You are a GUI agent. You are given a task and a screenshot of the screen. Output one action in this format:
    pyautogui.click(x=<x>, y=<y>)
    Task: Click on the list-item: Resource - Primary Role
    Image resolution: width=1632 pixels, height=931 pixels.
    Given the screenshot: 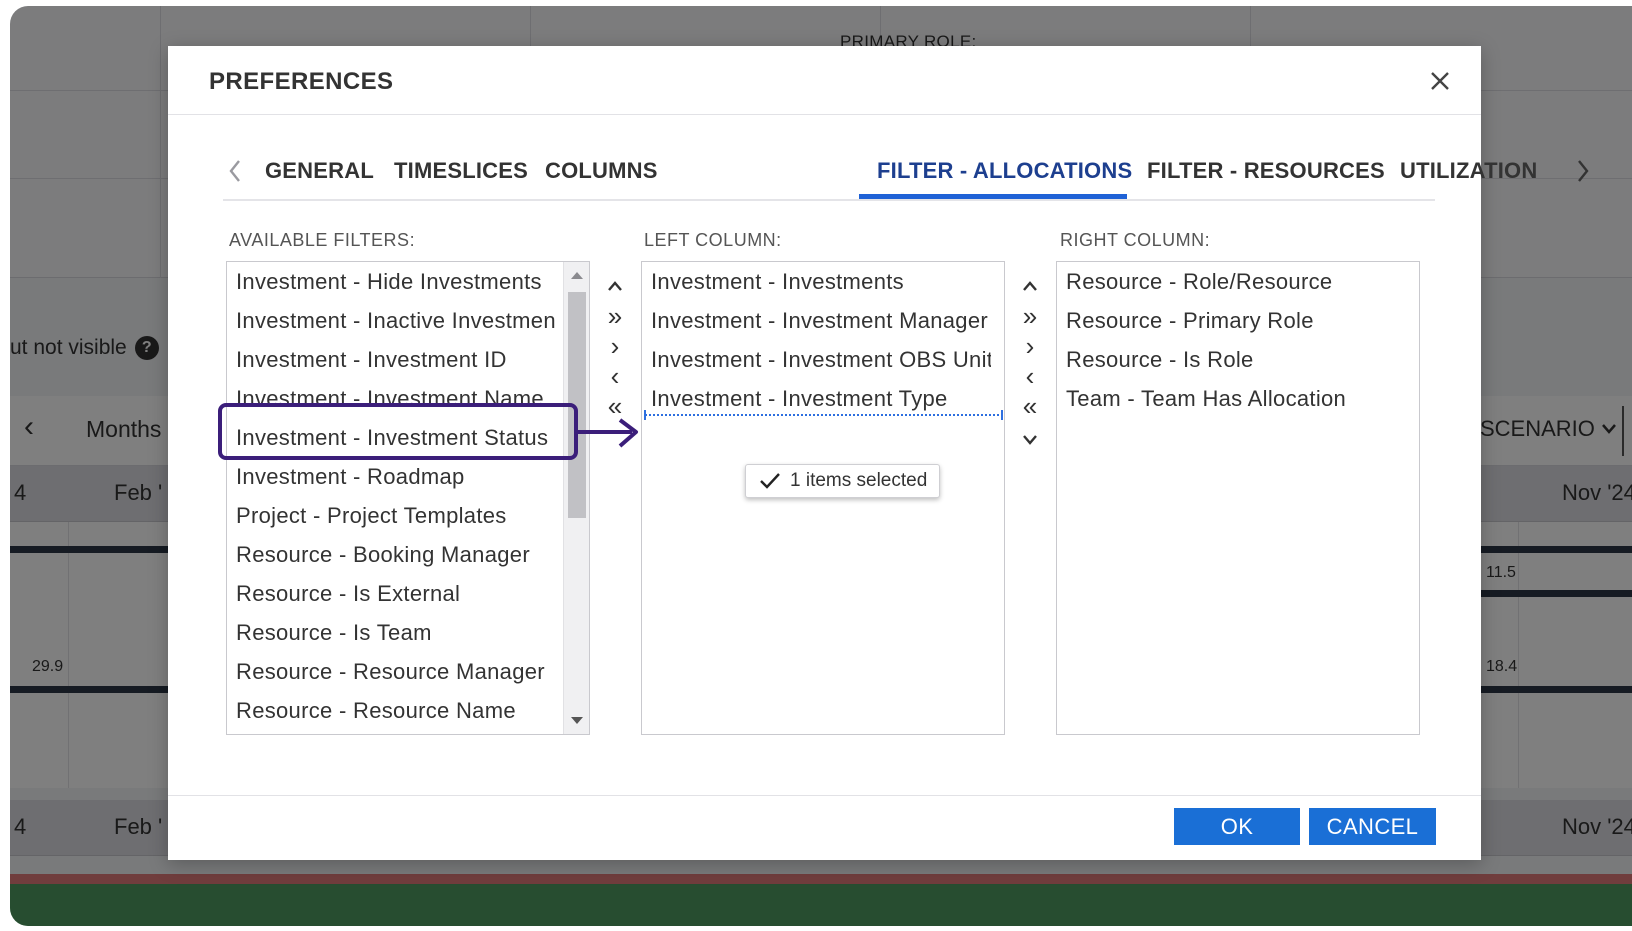 What is the action you would take?
    pyautogui.click(x=1231, y=321)
    